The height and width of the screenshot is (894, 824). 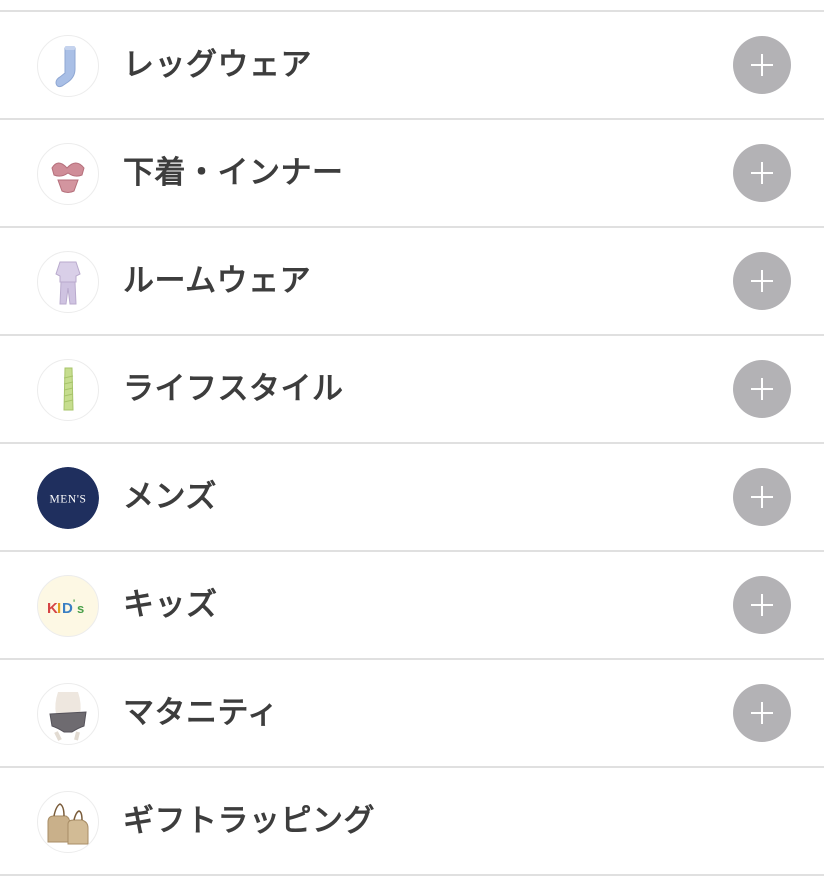 What do you see at coordinates (233, 389) in the screenshot?
I see `category-label: ライフスタイル` at bounding box center [233, 389].